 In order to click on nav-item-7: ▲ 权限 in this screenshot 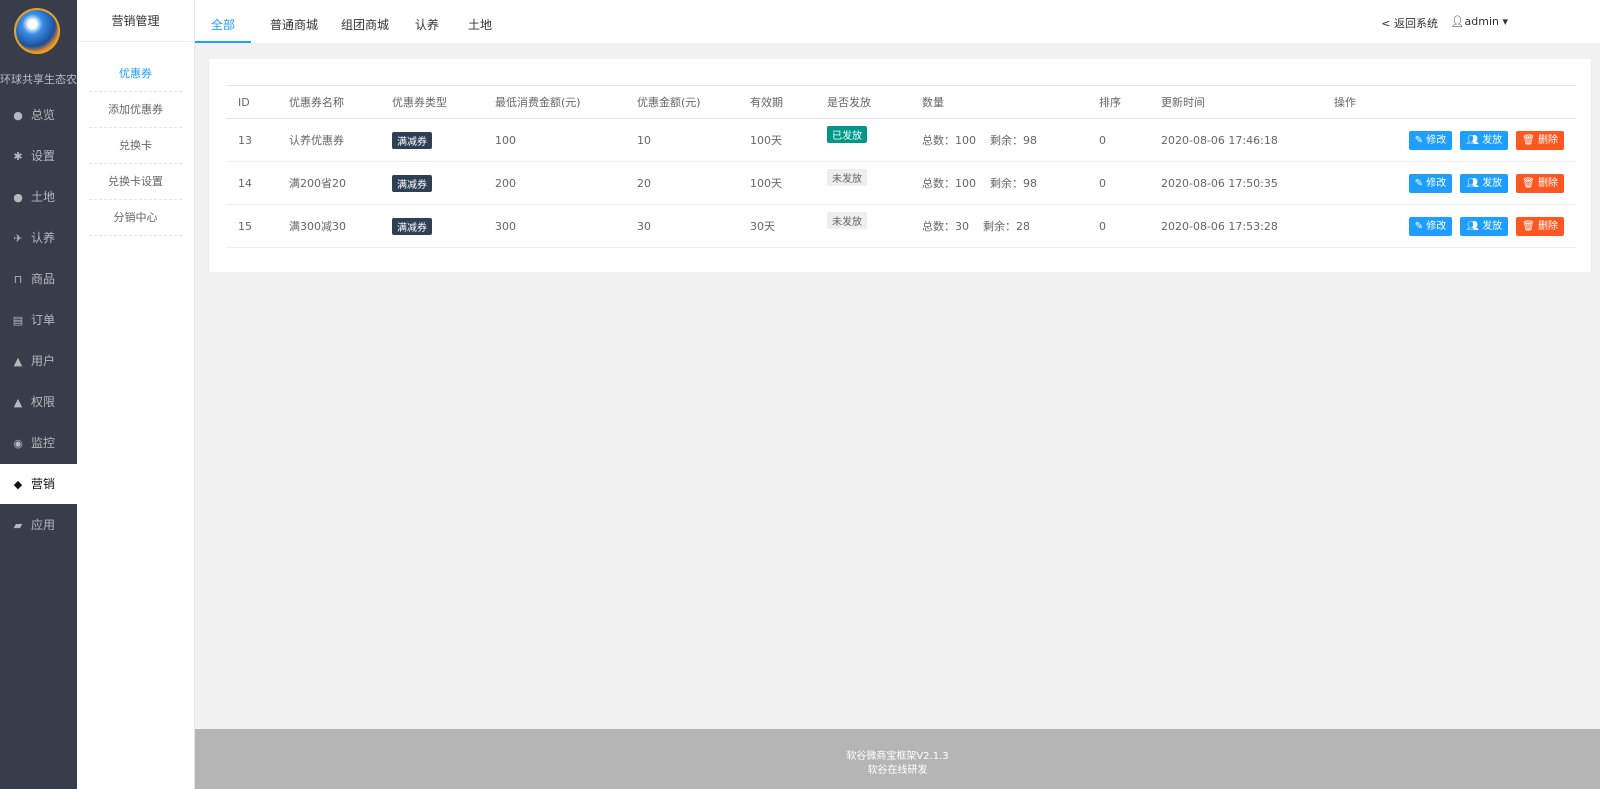, I will do `click(38, 402)`.